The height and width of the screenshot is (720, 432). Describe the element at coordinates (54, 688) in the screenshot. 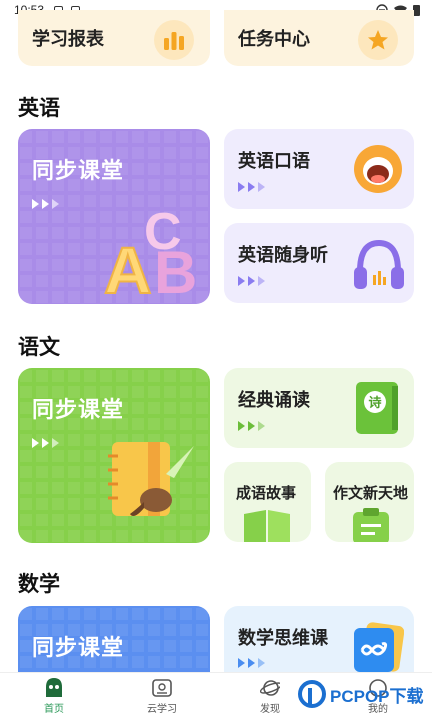

I see `home-icon` at that location.